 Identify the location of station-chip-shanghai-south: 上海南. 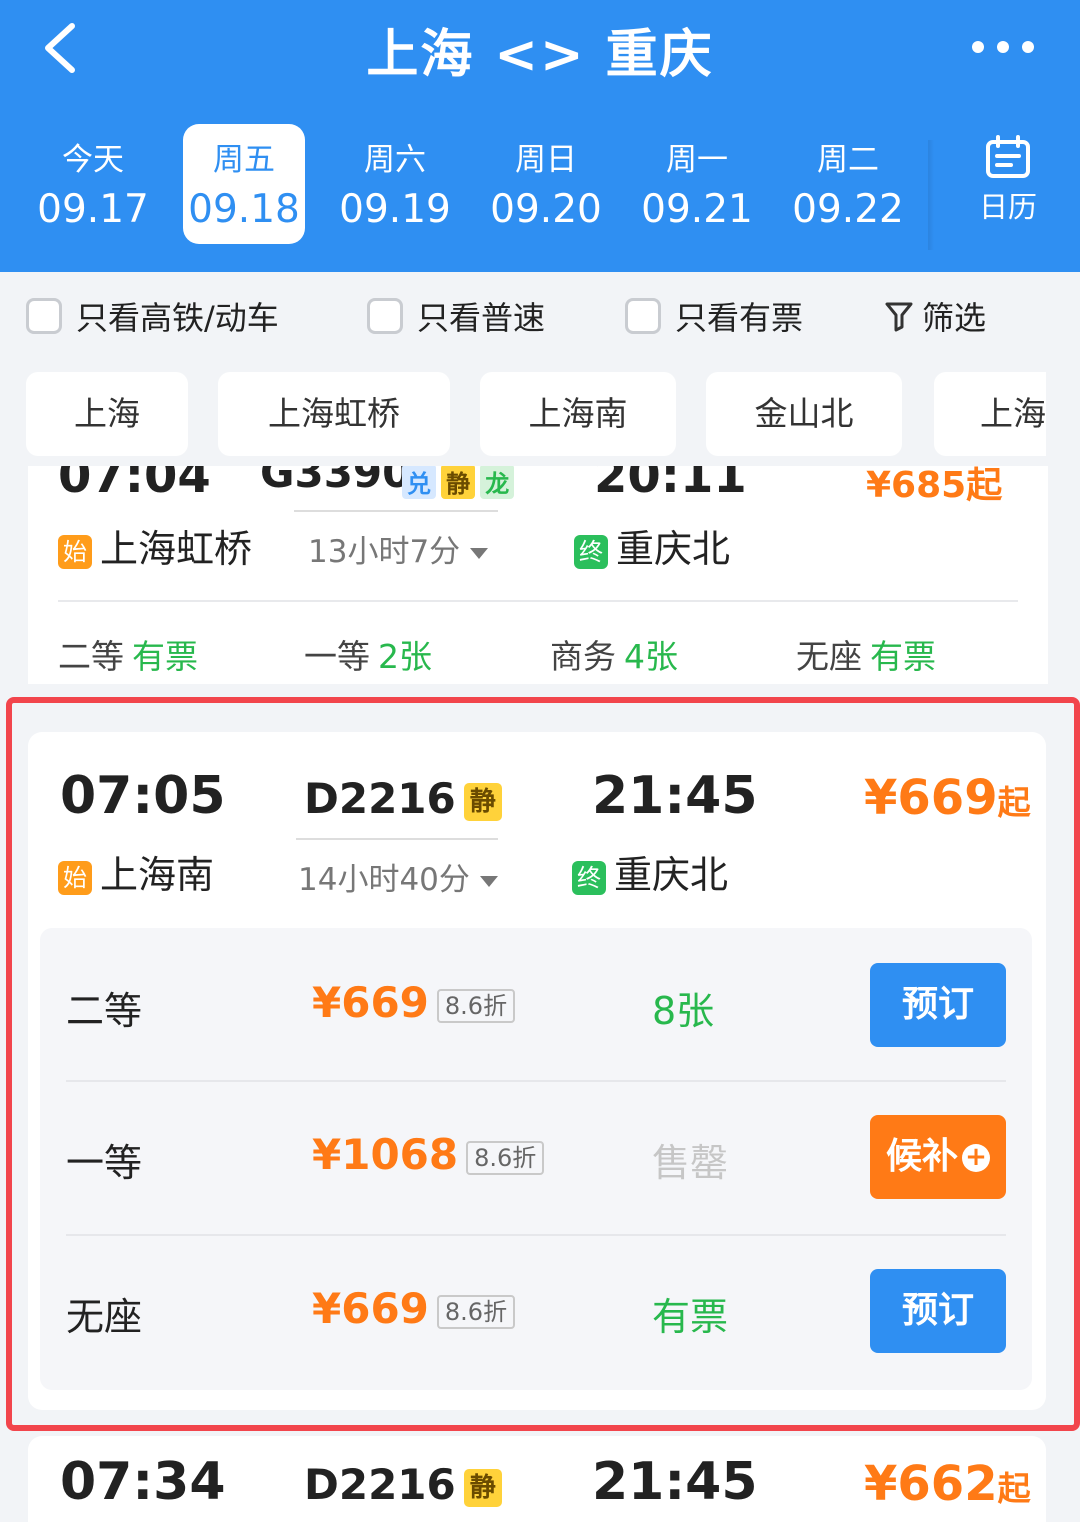
(578, 414).